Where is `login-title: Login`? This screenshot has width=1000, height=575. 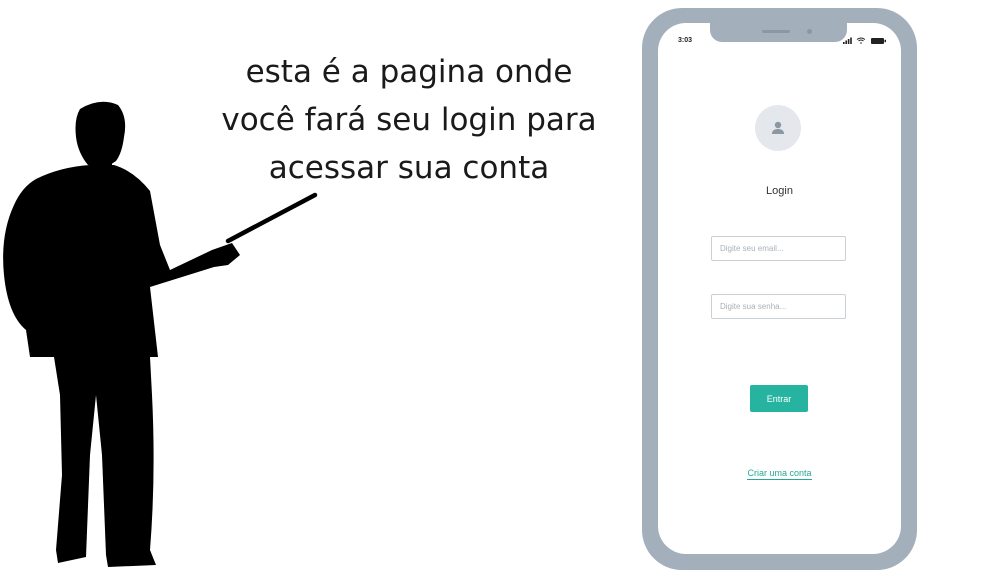 login-title: Login is located at coordinates (779, 191).